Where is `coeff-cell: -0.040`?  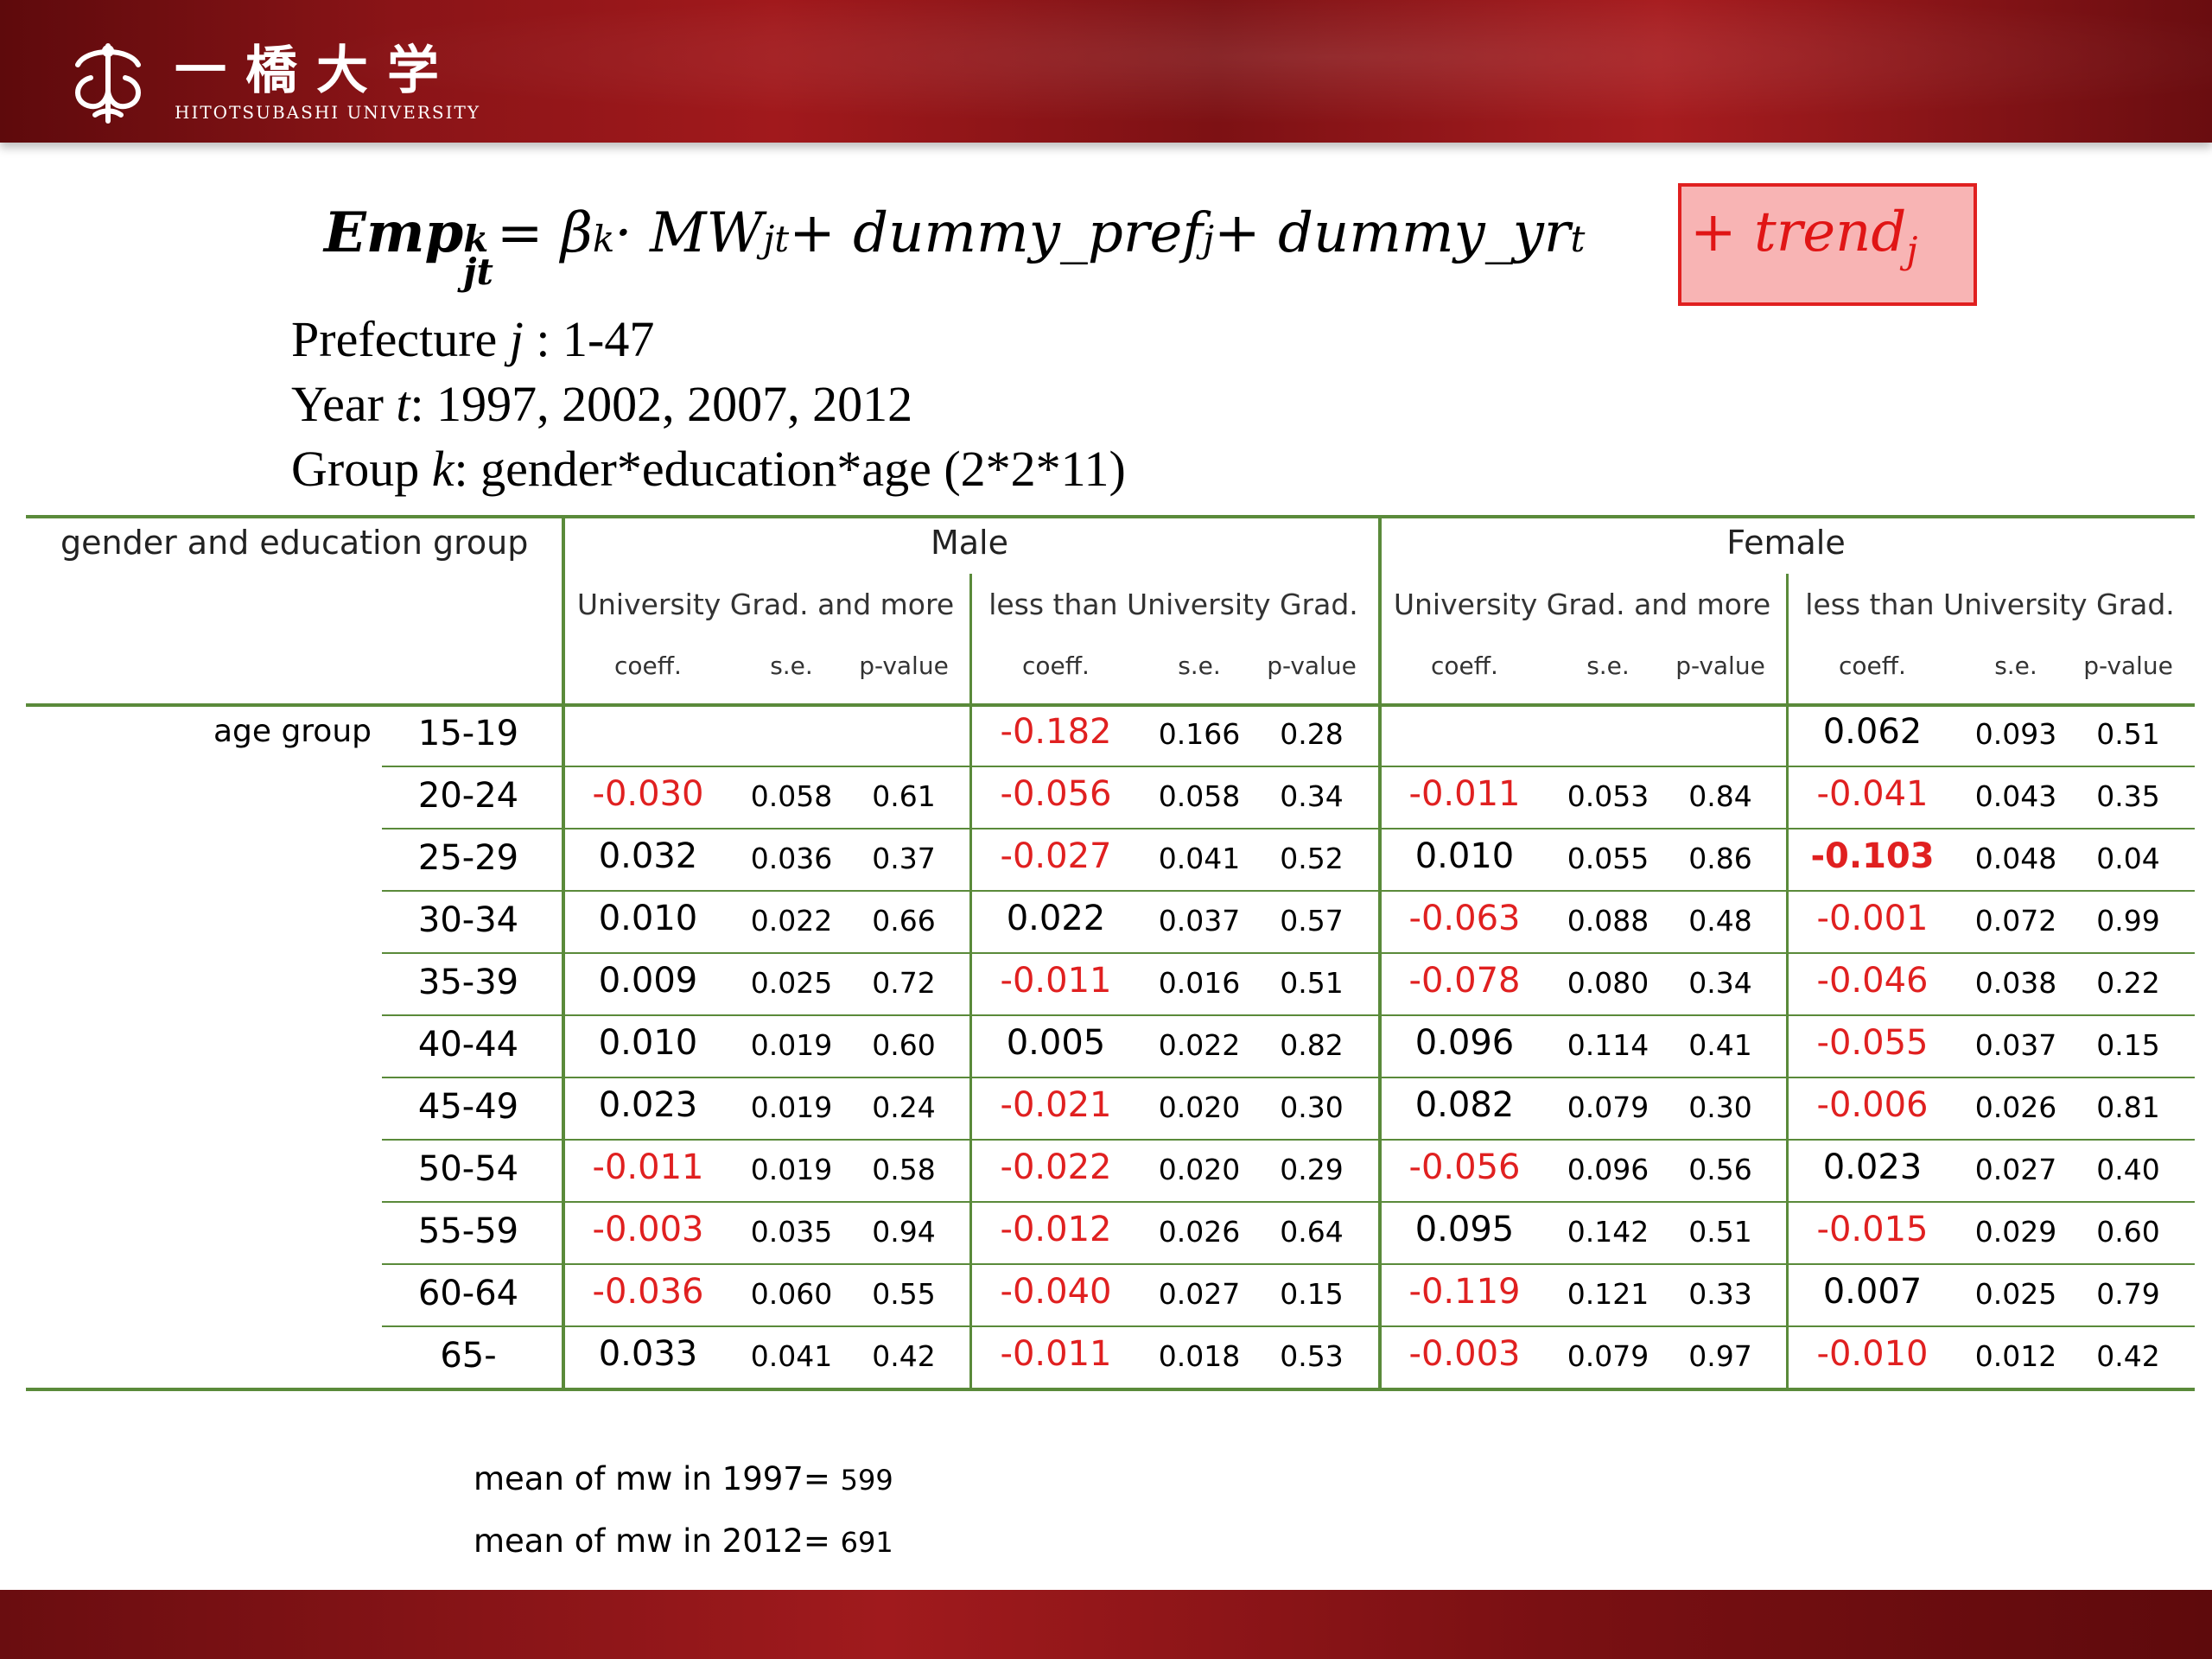
coeff-cell: -0.040 is located at coordinates (1056, 1292).